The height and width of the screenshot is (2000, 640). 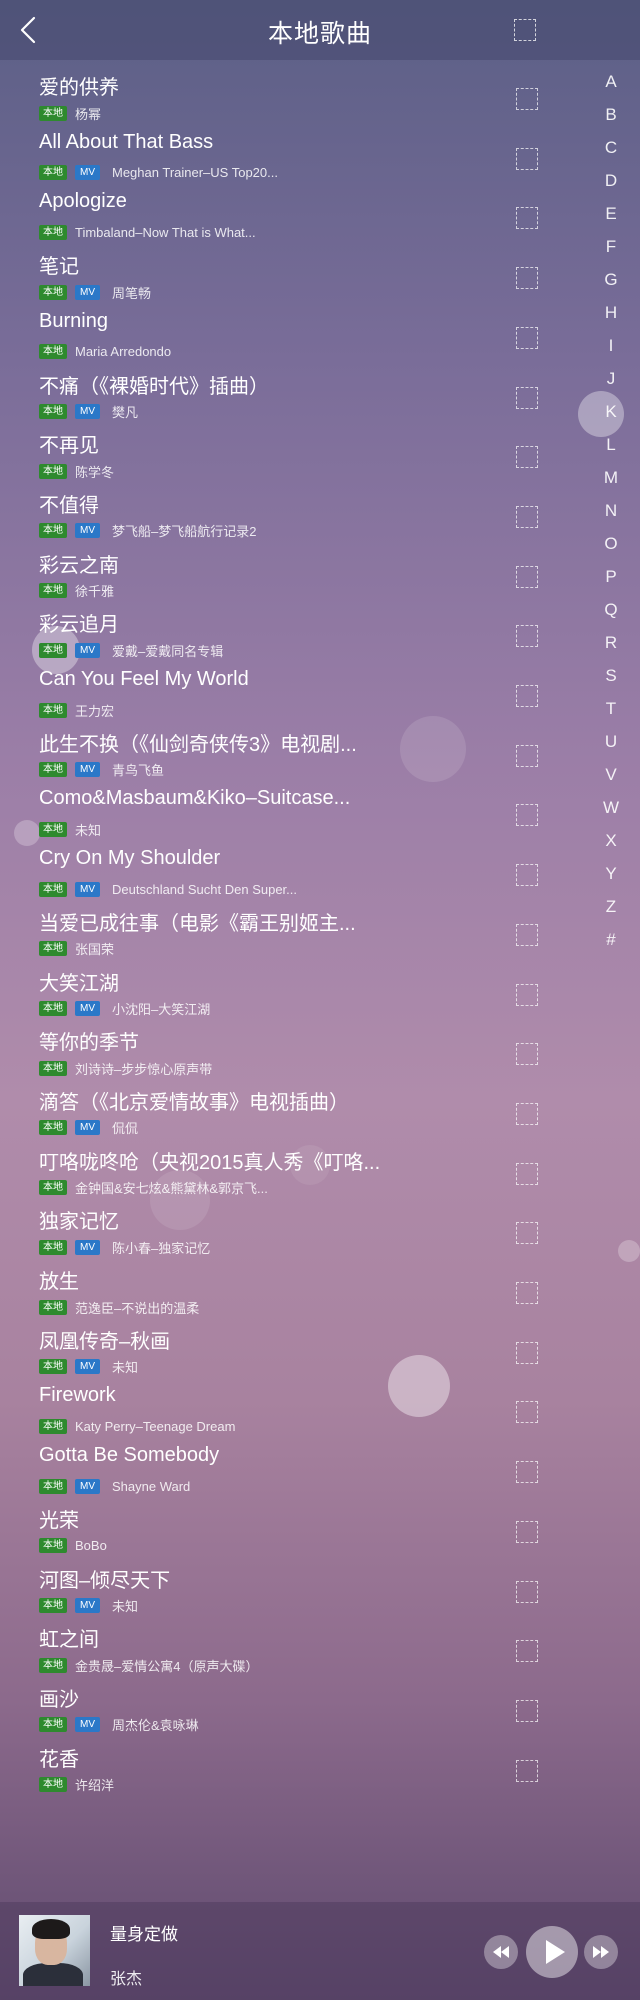 I want to click on index-letter-n: N, so click(x=611, y=511).